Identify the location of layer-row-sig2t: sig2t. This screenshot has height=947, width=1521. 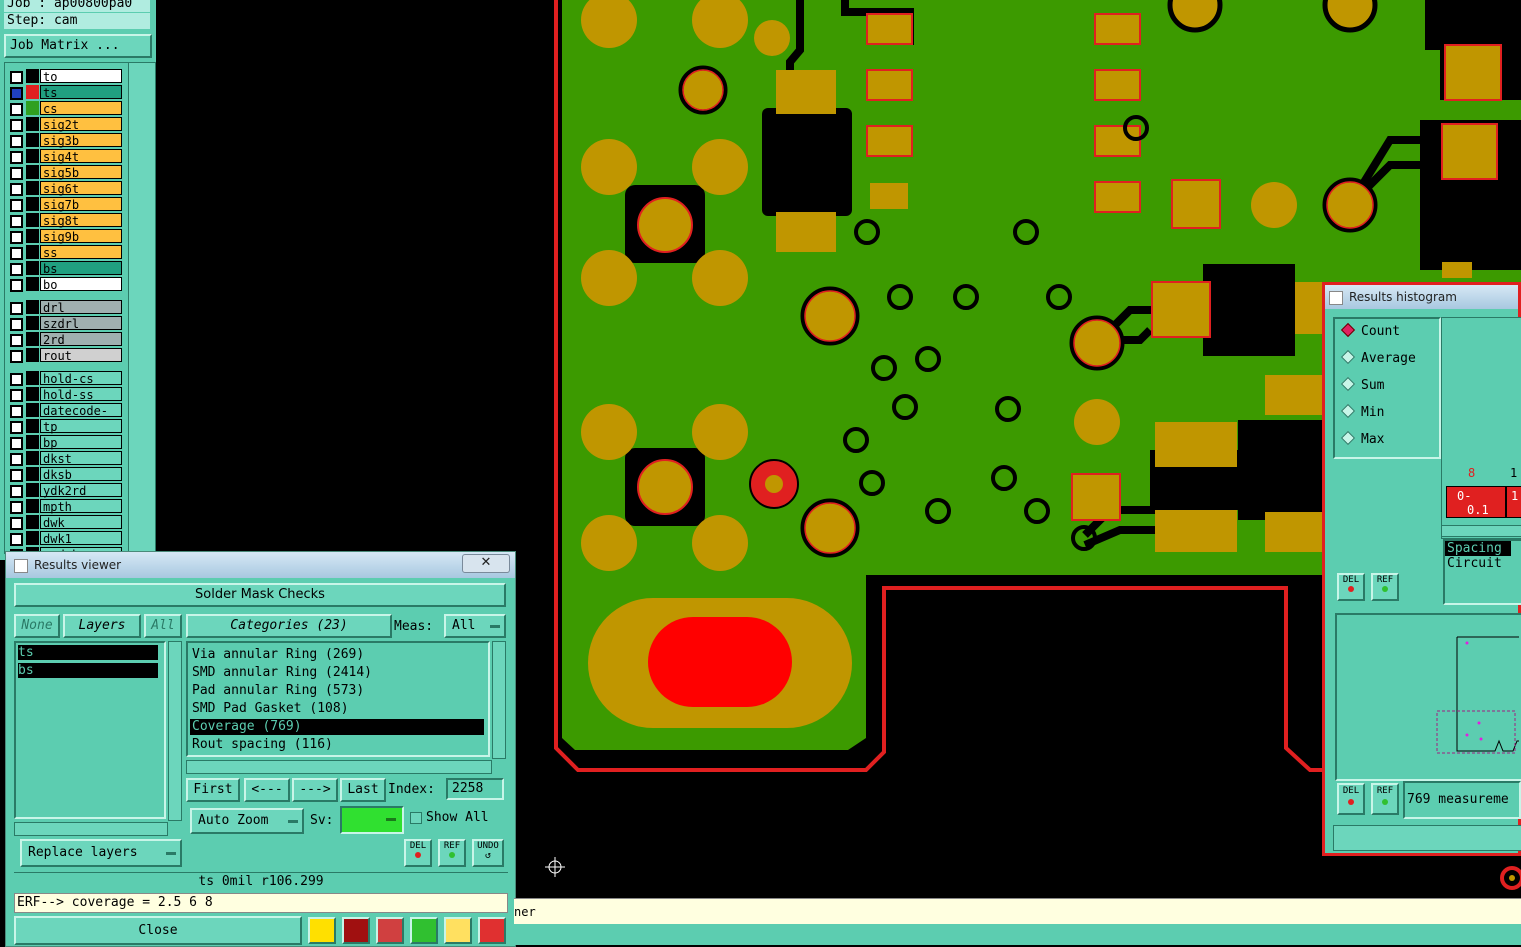
(65, 124).